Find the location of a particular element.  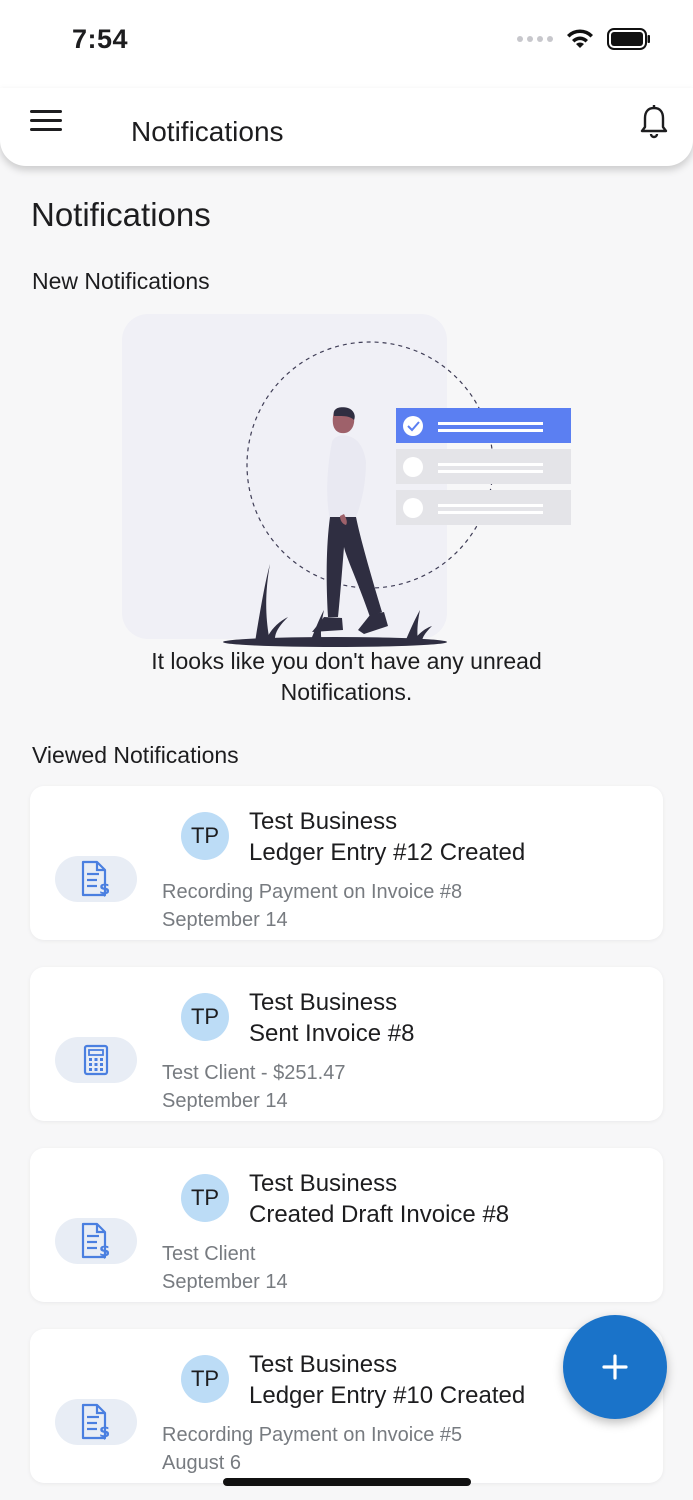

add-button is located at coordinates (615, 1367).